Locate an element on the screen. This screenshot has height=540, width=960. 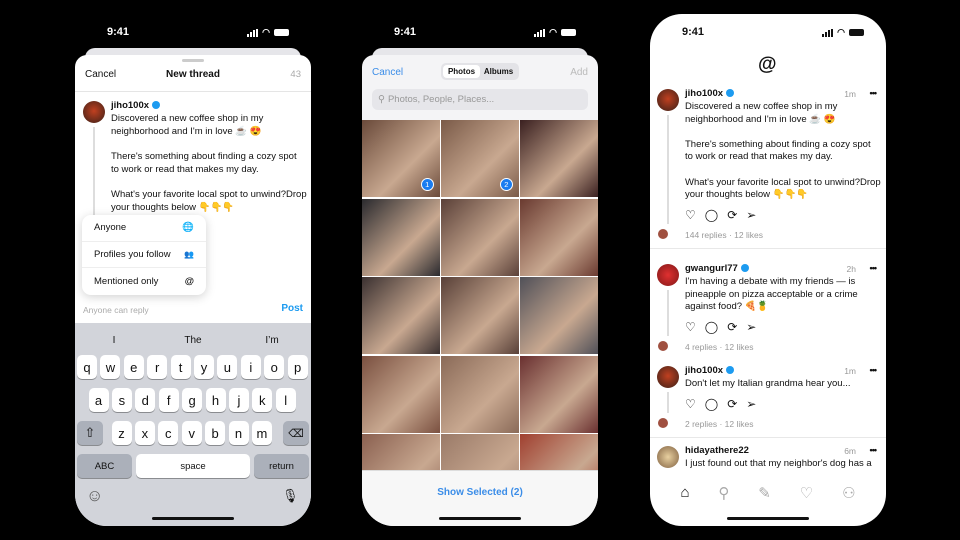
return-key: return is located at coordinates (281, 466).